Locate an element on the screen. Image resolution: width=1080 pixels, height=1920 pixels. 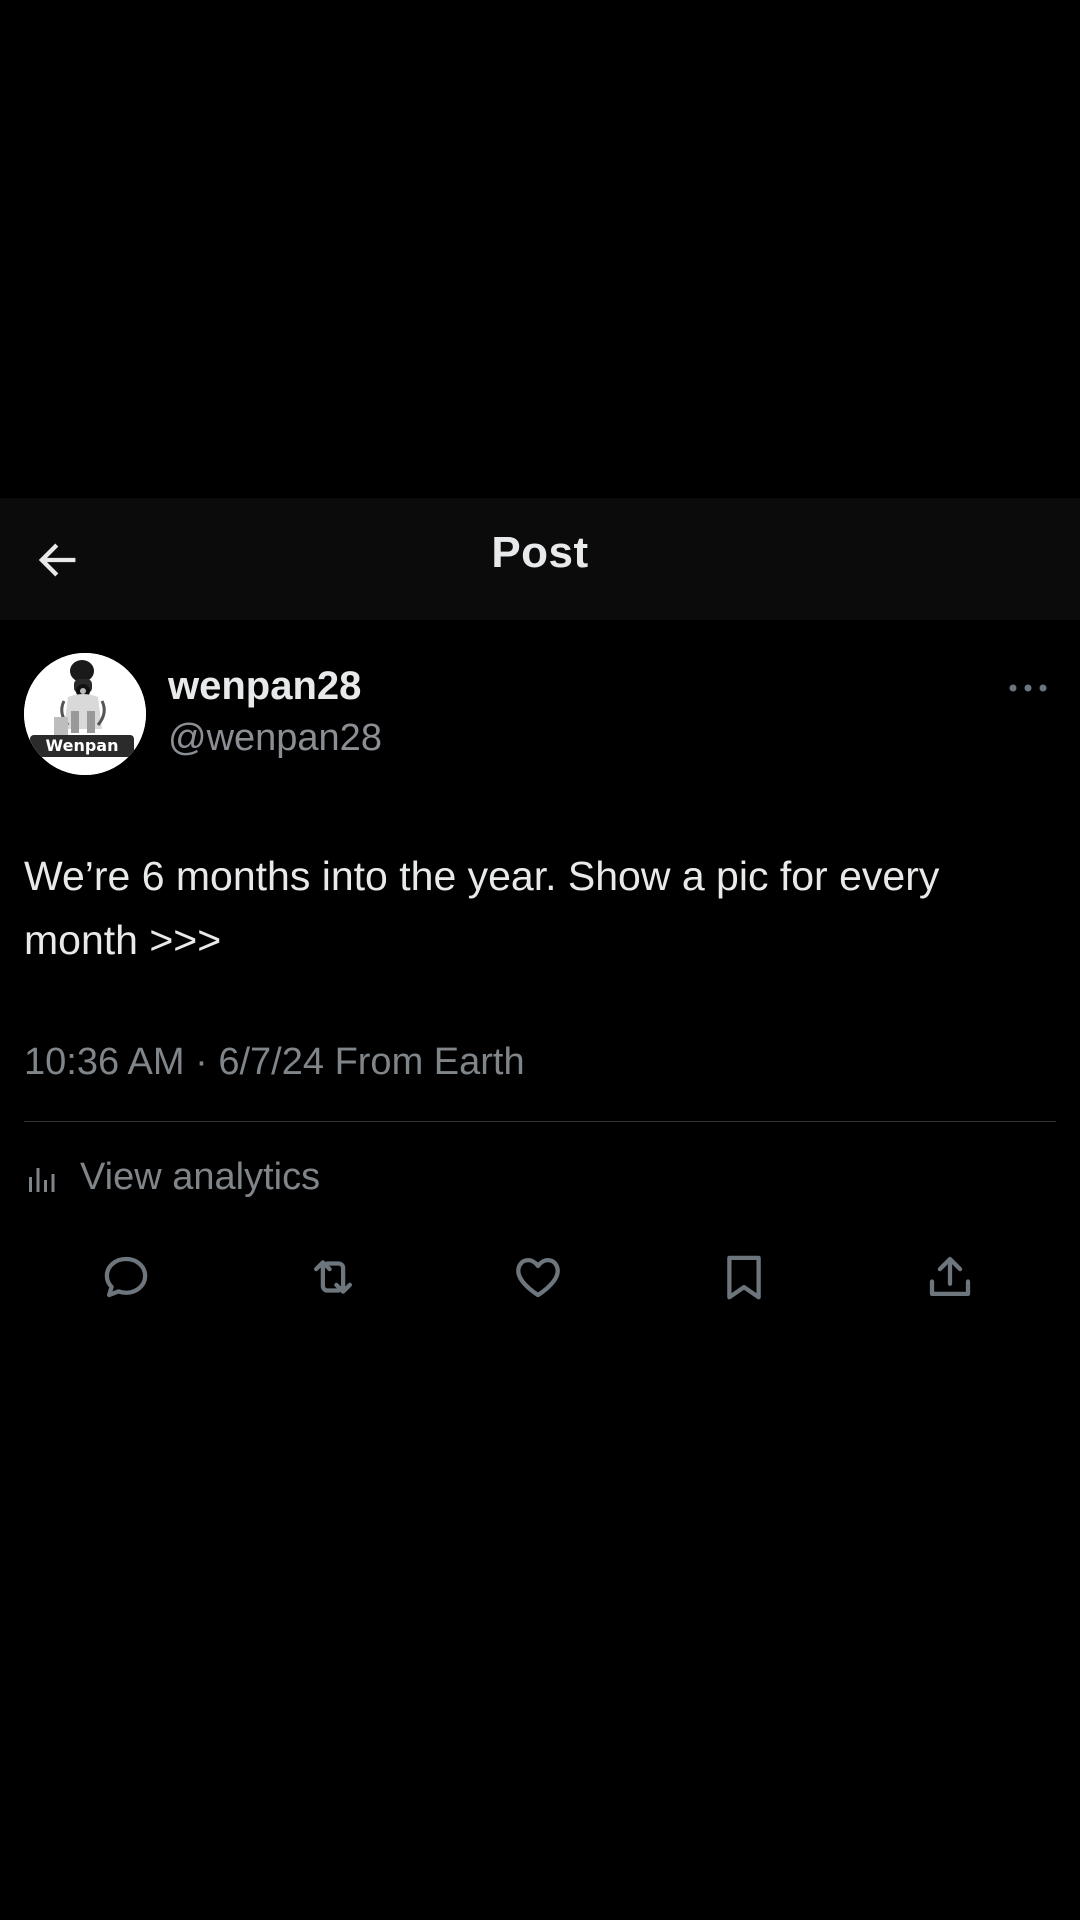
view-analytics-link: View analytics is located at coordinates (173, 1177).